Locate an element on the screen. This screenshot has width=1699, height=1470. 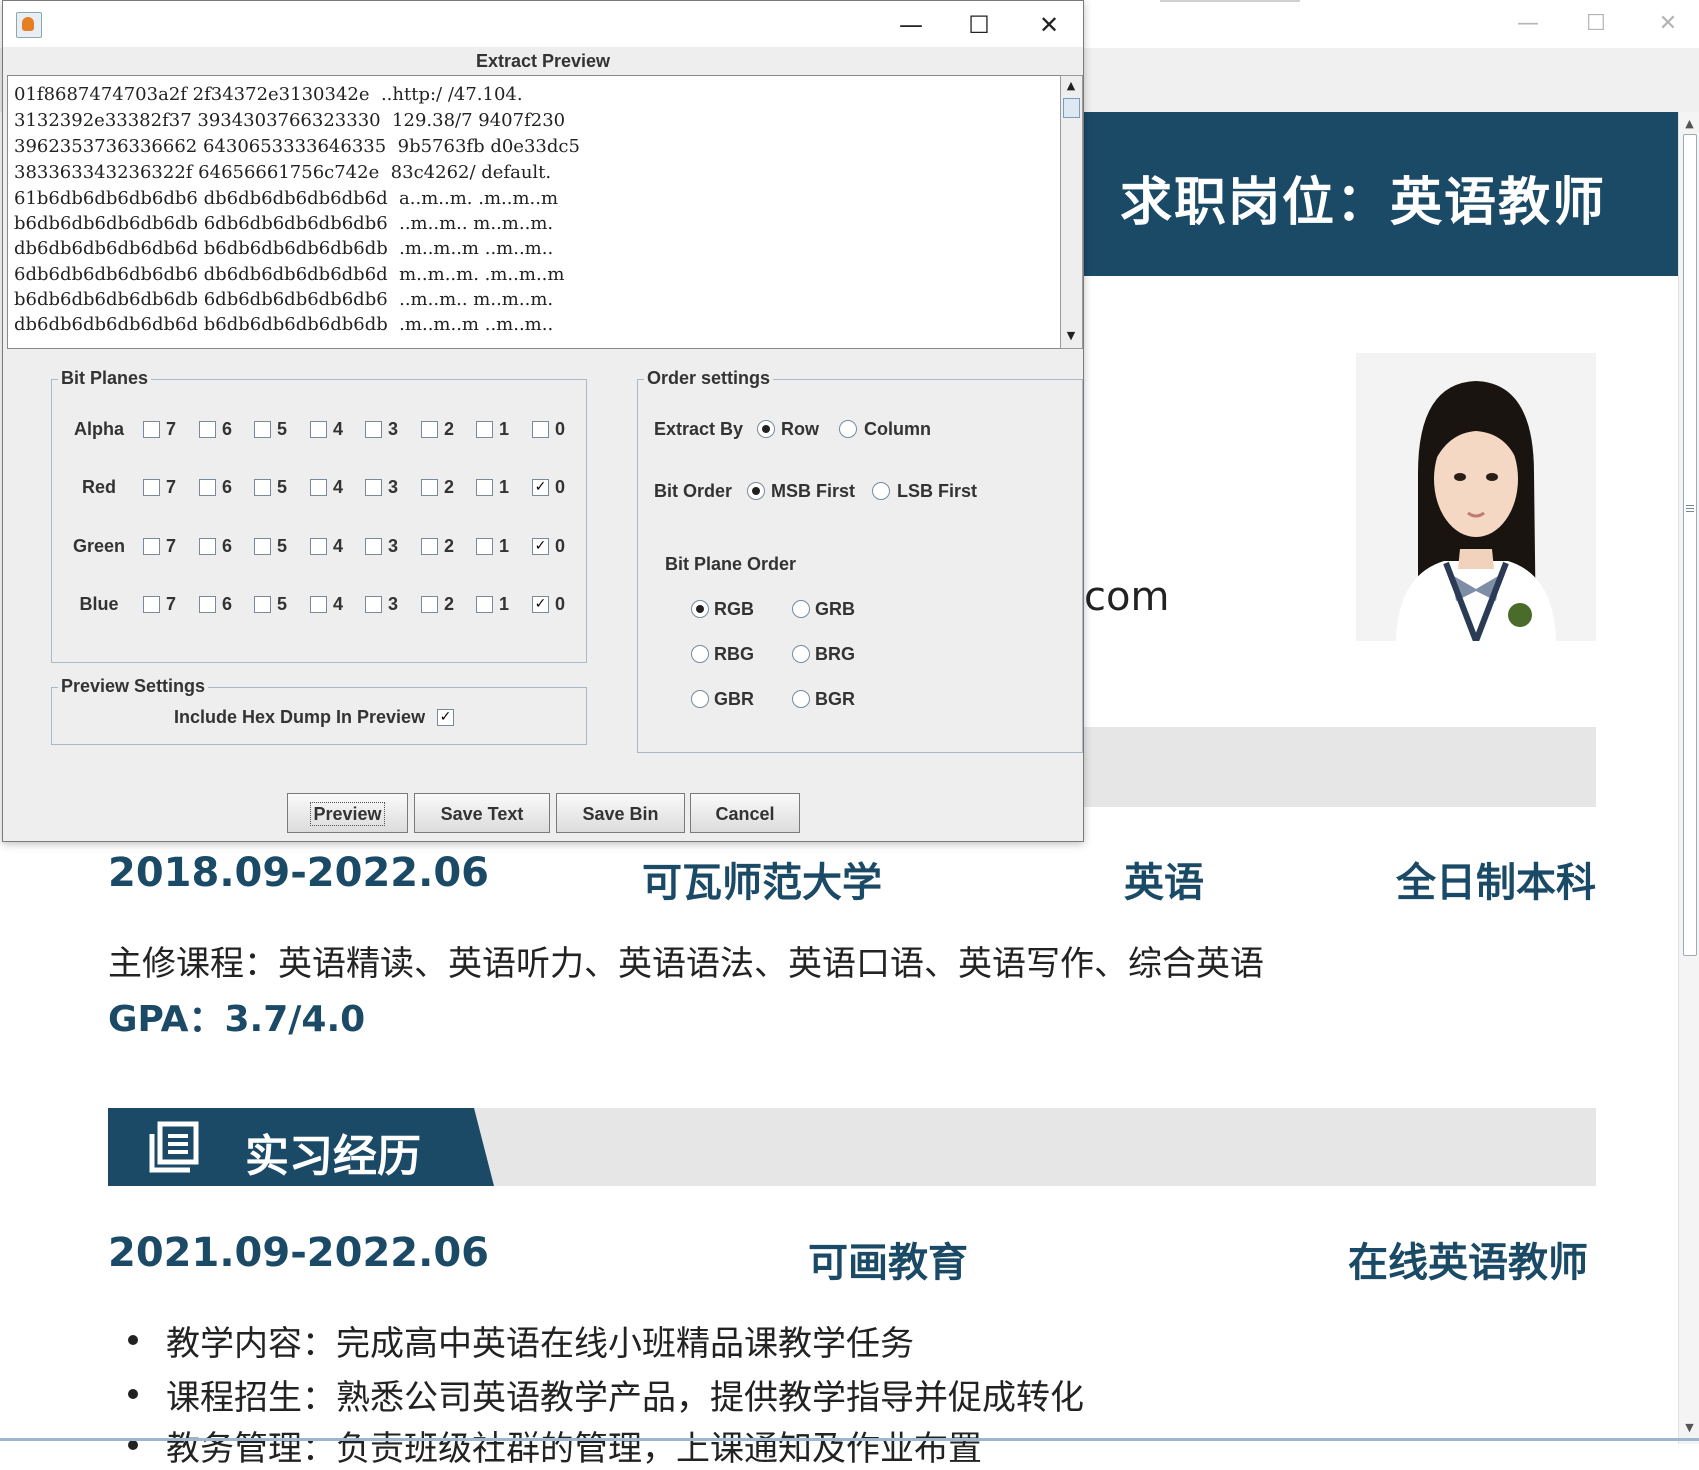
extract-by-label: Extract By is located at coordinates (699, 429).